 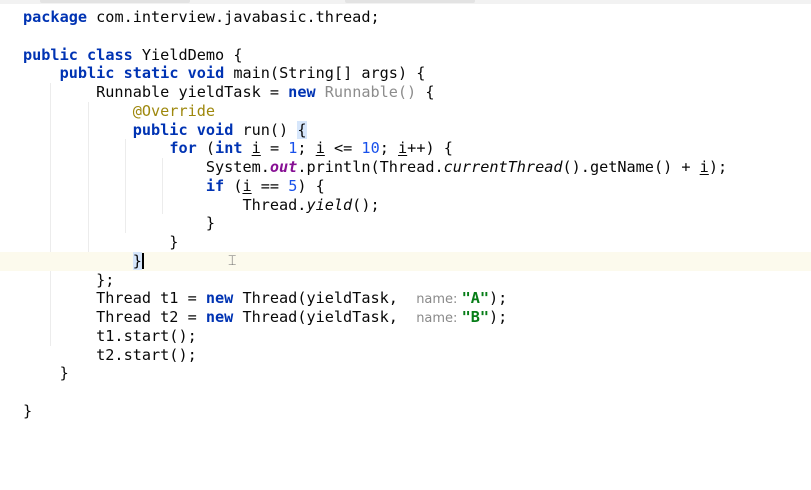 What do you see at coordinates (283, 167) in the screenshot?
I see `static-field-token: out` at bounding box center [283, 167].